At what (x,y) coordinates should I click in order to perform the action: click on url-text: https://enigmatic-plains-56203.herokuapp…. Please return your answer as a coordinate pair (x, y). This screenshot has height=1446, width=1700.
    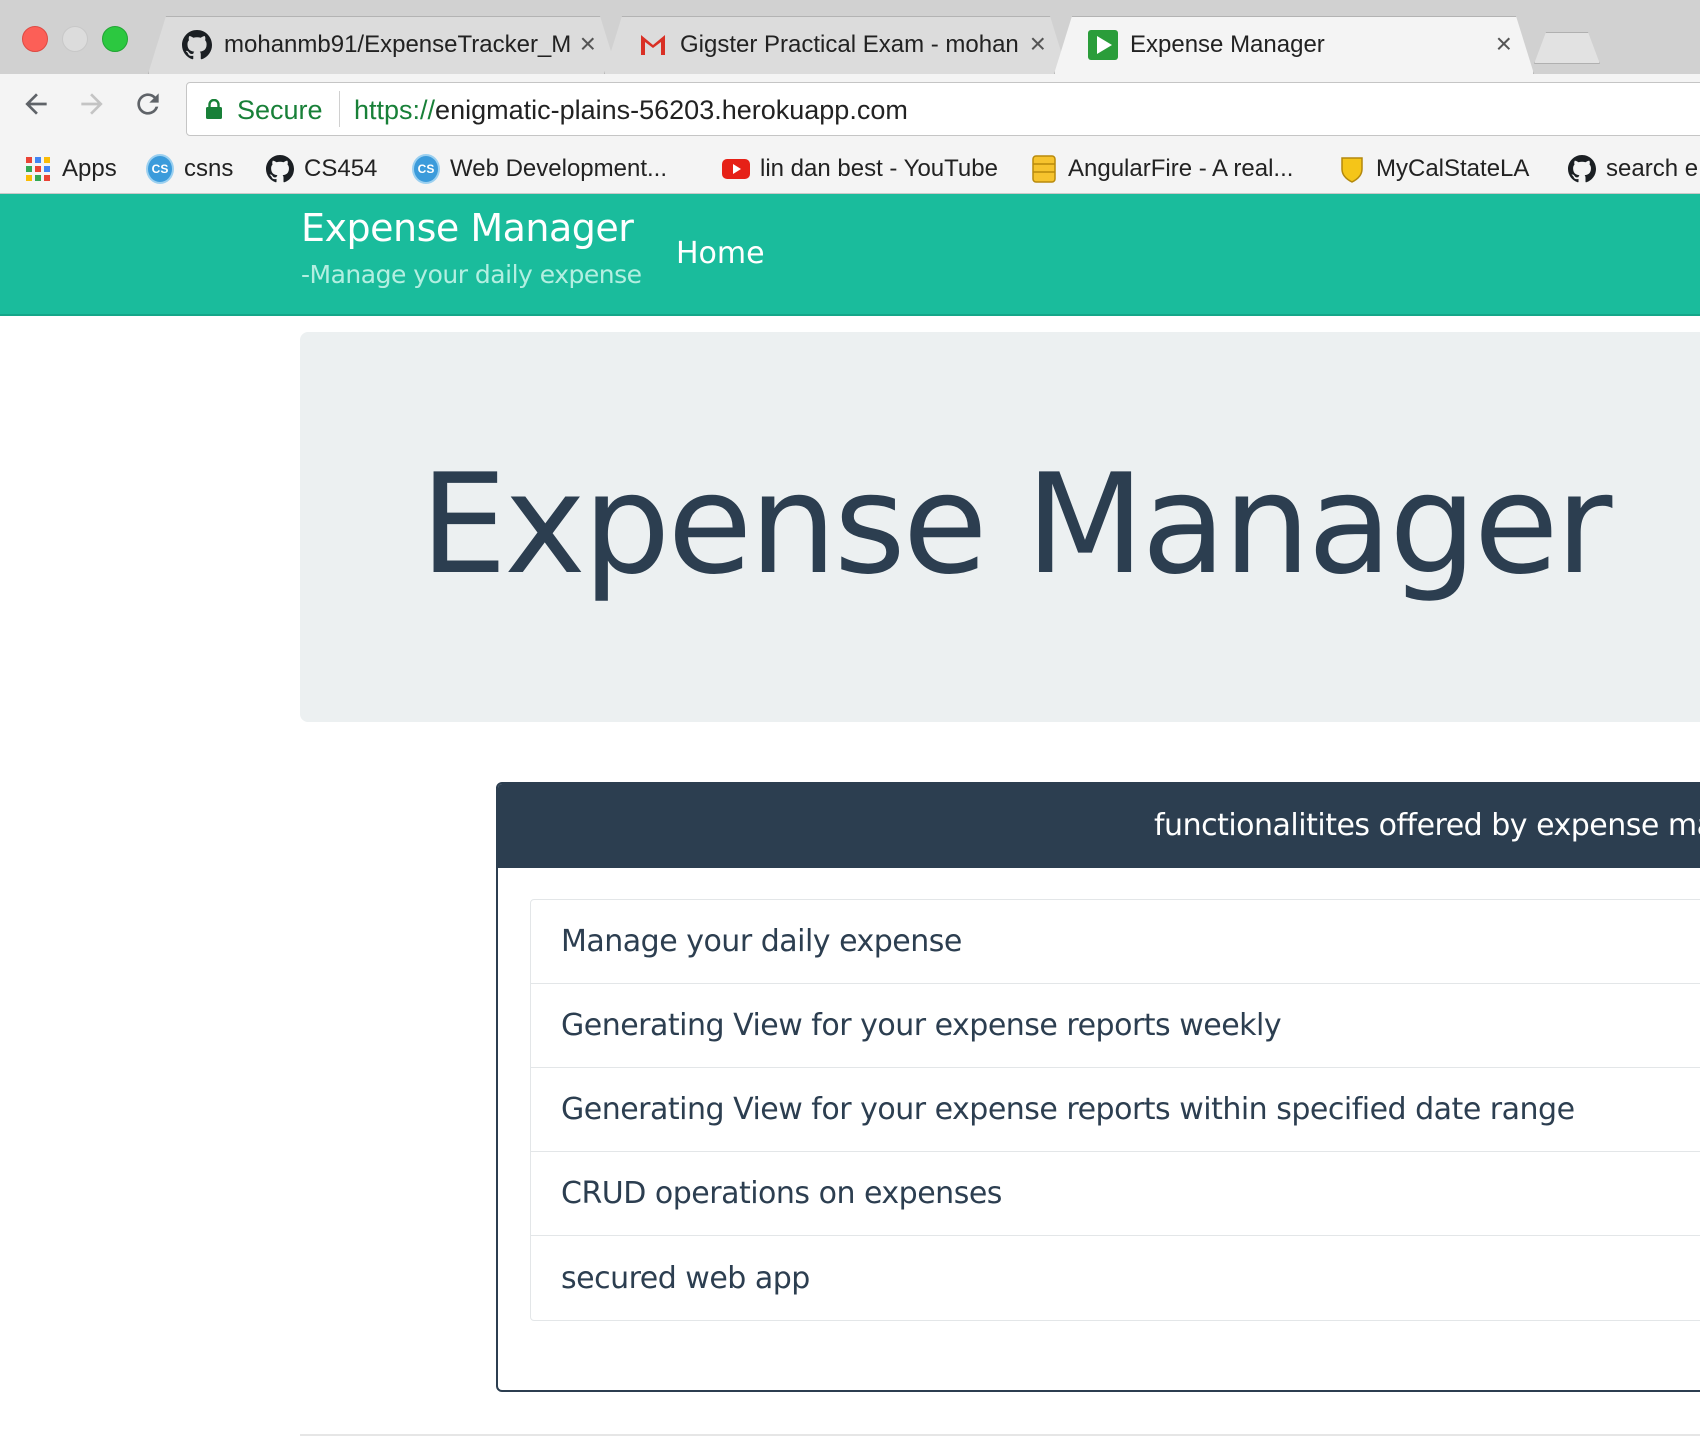
    Looking at the image, I should click on (631, 110).